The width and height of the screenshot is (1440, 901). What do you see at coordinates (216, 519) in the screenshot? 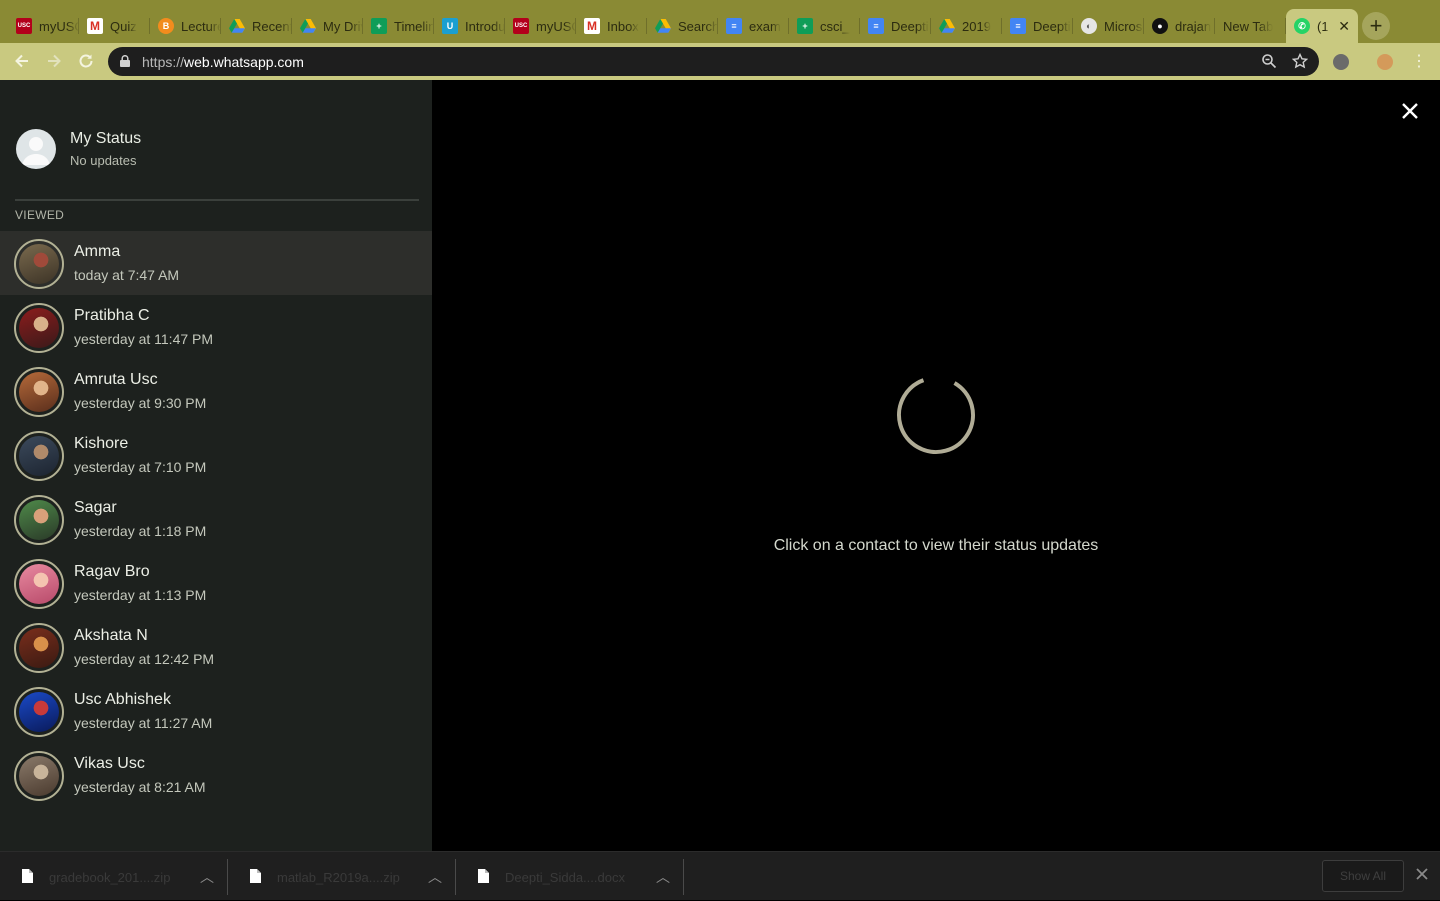
I see `contact-row: Sagar yesterday at 1:18 PM` at bounding box center [216, 519].